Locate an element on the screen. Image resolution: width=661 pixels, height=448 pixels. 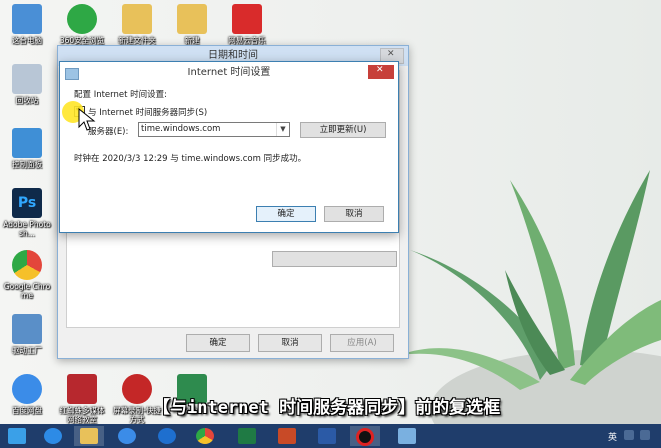
ie-icon is located at coordinates (53, 436).